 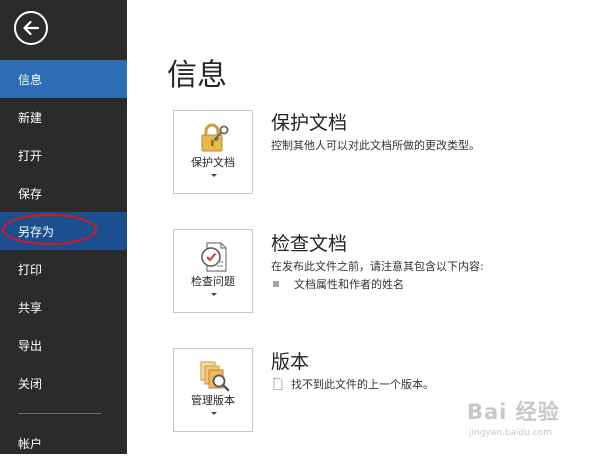 What do you see at coordinates (213, 400) in the screenshot?
I see `manage-versions-button-label: 管理版本` at bounding box center [213, 400].